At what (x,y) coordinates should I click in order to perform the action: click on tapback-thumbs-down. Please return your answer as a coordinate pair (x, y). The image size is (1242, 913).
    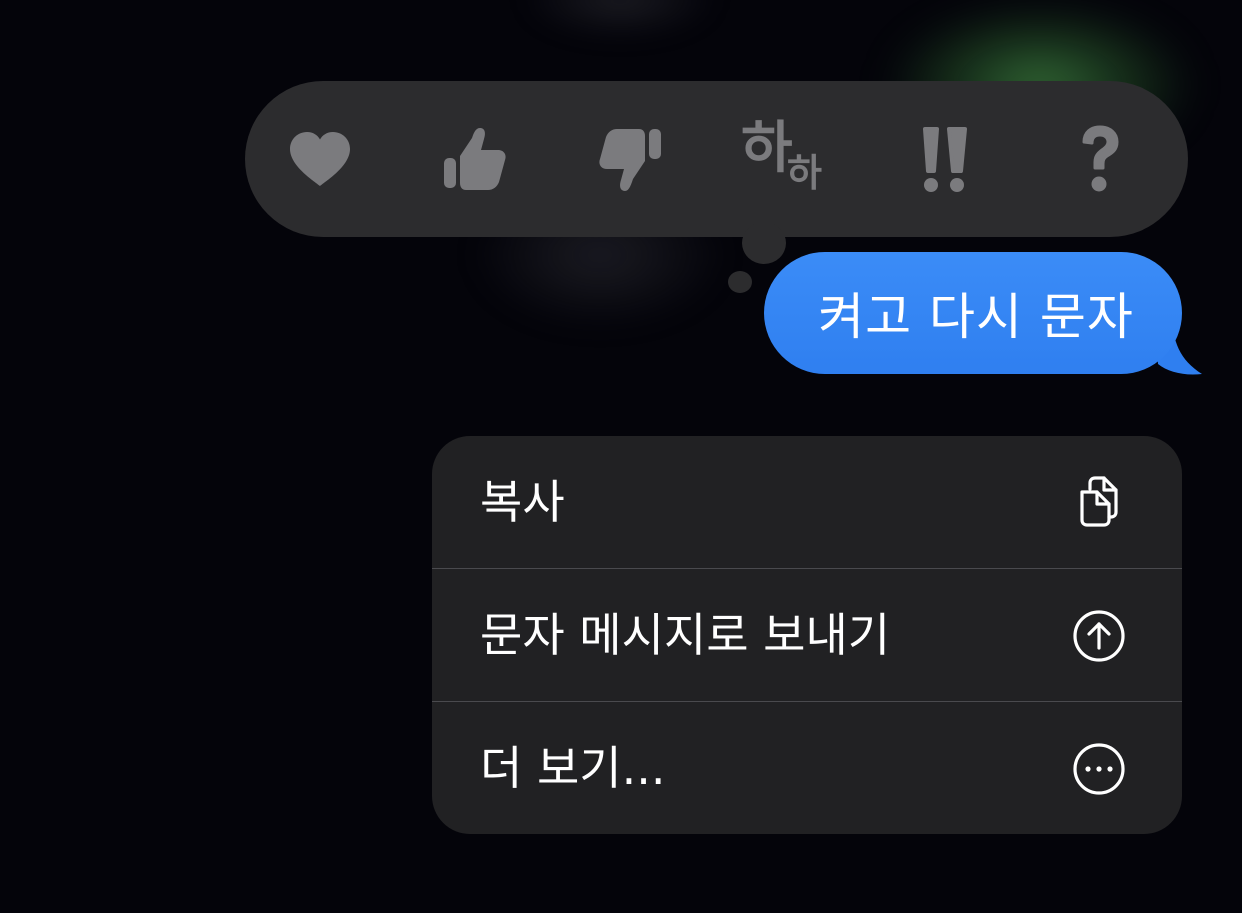
    Looking at the image, I should click on (630, 159).